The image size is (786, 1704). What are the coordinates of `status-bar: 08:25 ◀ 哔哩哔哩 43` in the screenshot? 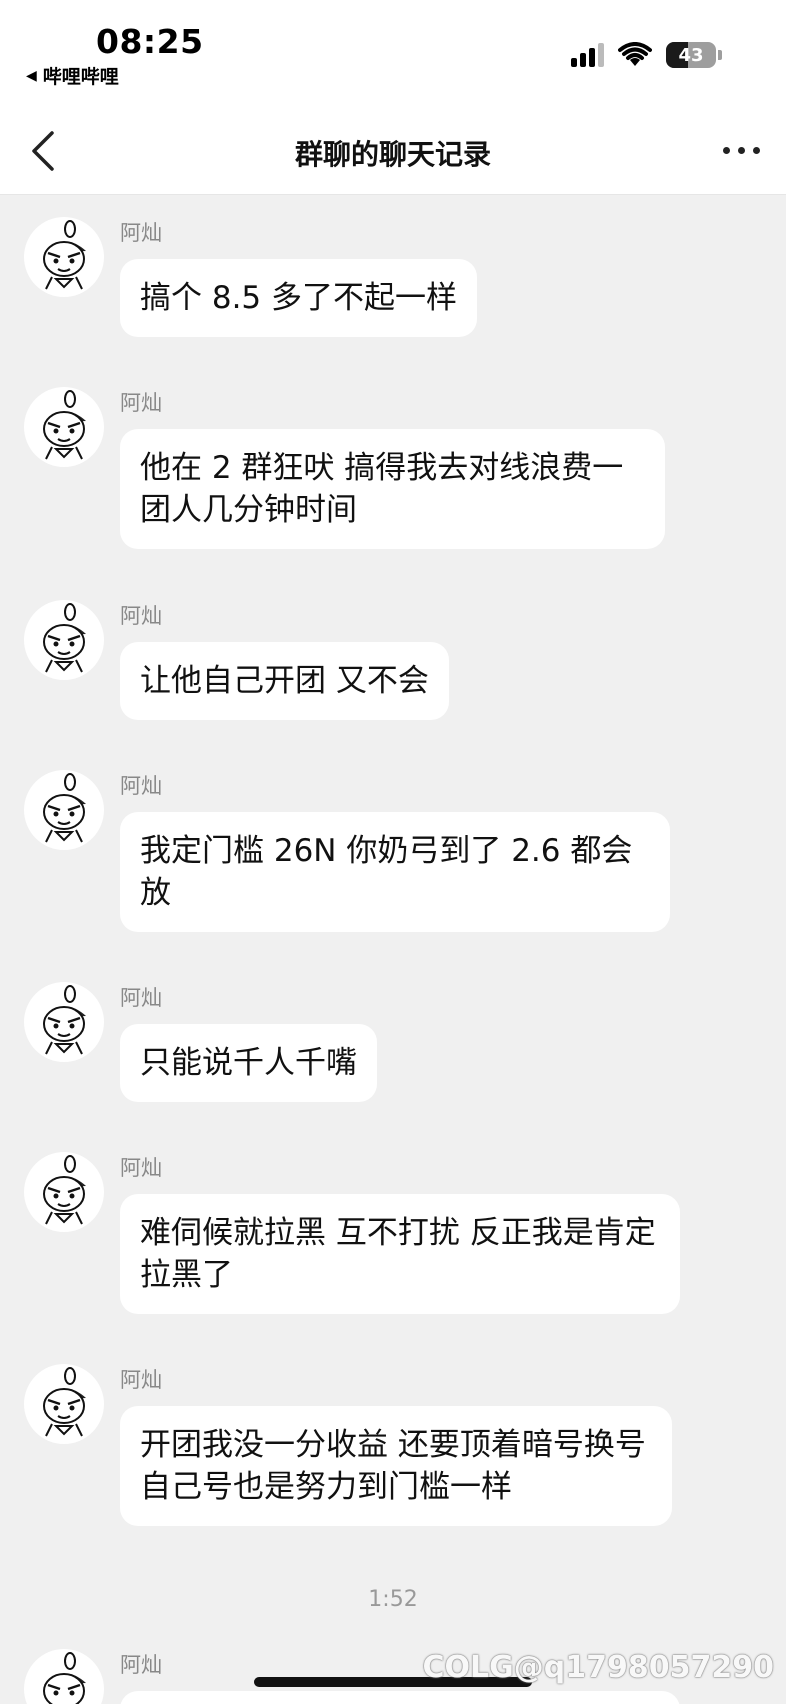 It's located at (393, 52).